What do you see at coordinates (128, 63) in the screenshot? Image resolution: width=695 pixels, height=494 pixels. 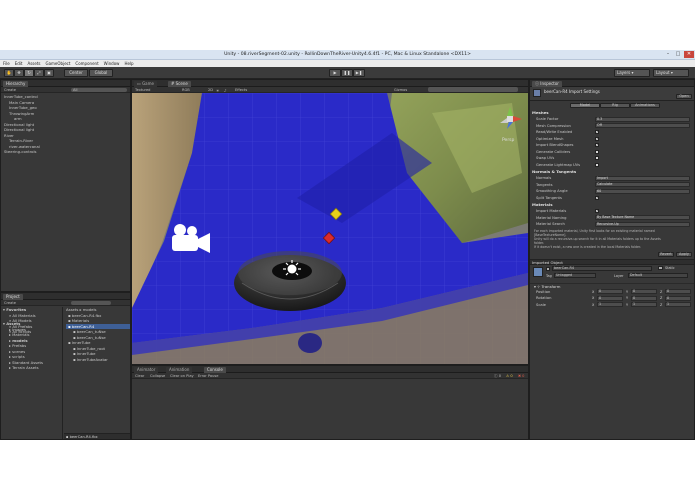 I see `menu-help: Help` at bounding box center [128, 63].